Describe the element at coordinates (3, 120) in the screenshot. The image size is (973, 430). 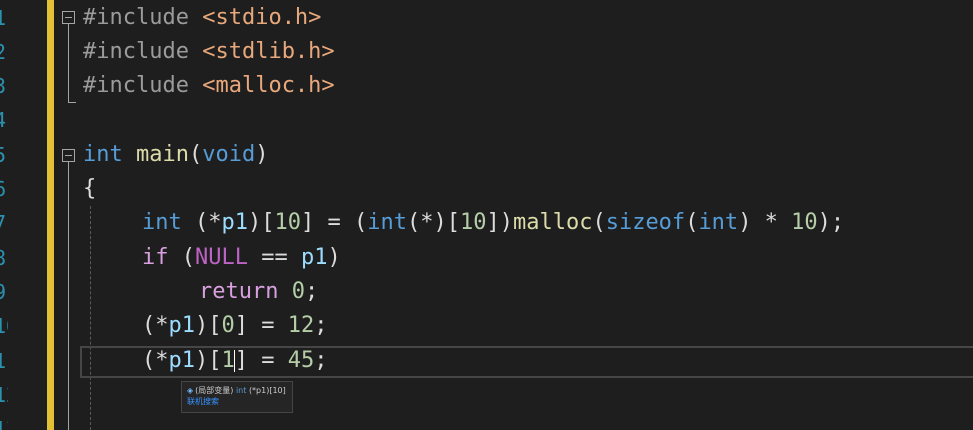
I see `line-number: 4` at that location.